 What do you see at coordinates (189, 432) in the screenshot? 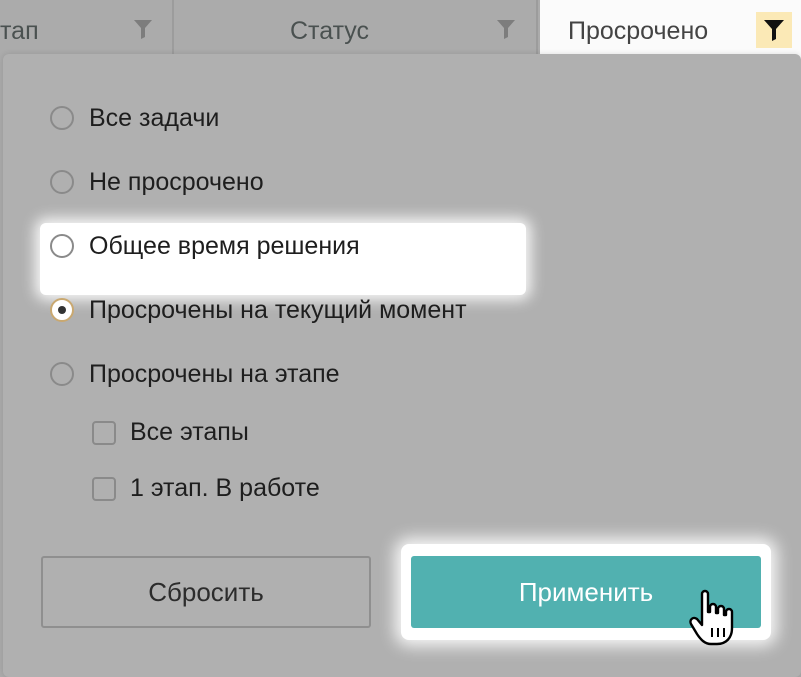
I see `checkbox-label: Все этапы` at bounding box center [189, 432].